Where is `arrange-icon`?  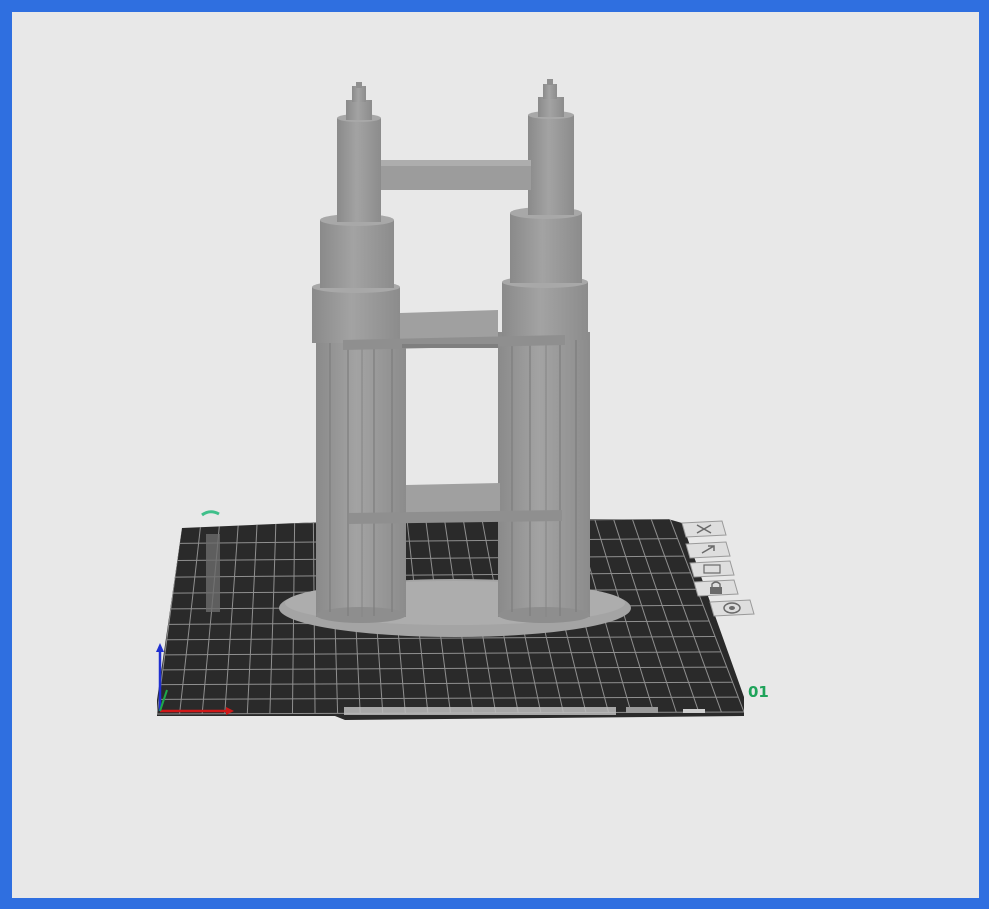 arrange-icon is located at coordinates (712, 569).